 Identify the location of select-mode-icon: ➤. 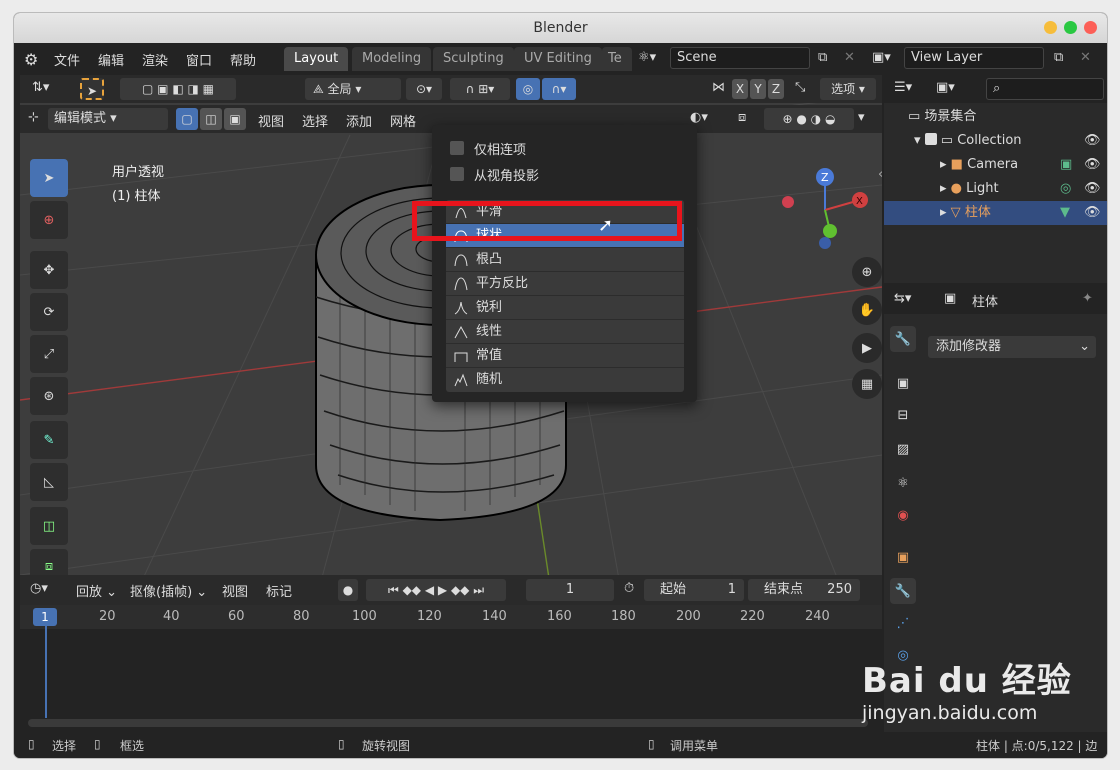
(92, 89).